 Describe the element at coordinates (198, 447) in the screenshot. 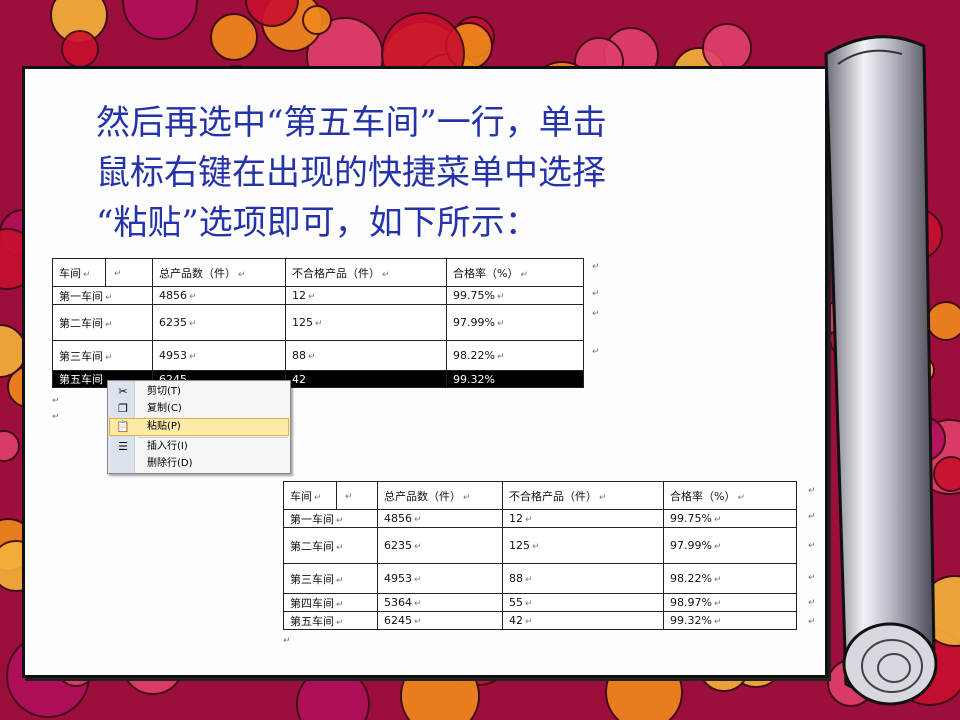

I see `menu-item-insert-row: ☰ 插入行(I)` at that location.